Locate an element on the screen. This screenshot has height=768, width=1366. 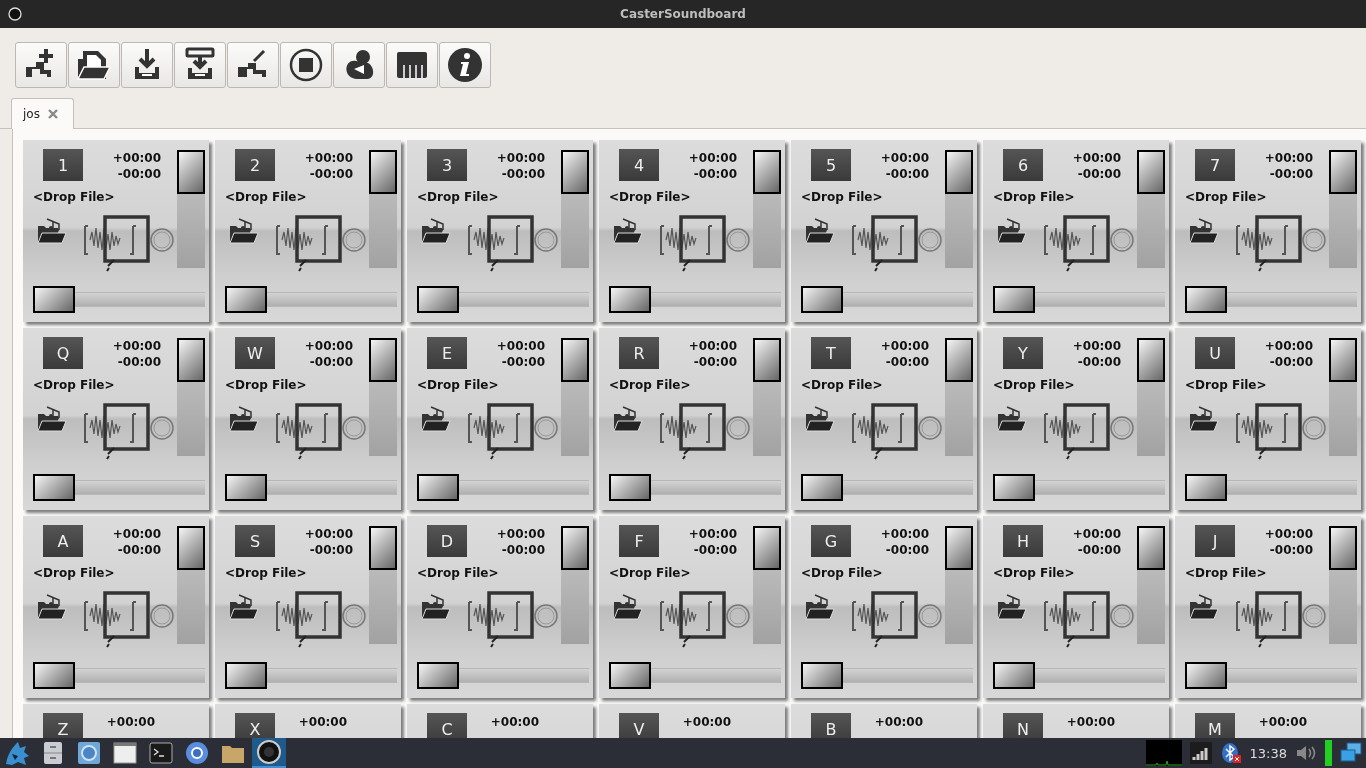
signal-icon is located at coordinates (1200, 753).